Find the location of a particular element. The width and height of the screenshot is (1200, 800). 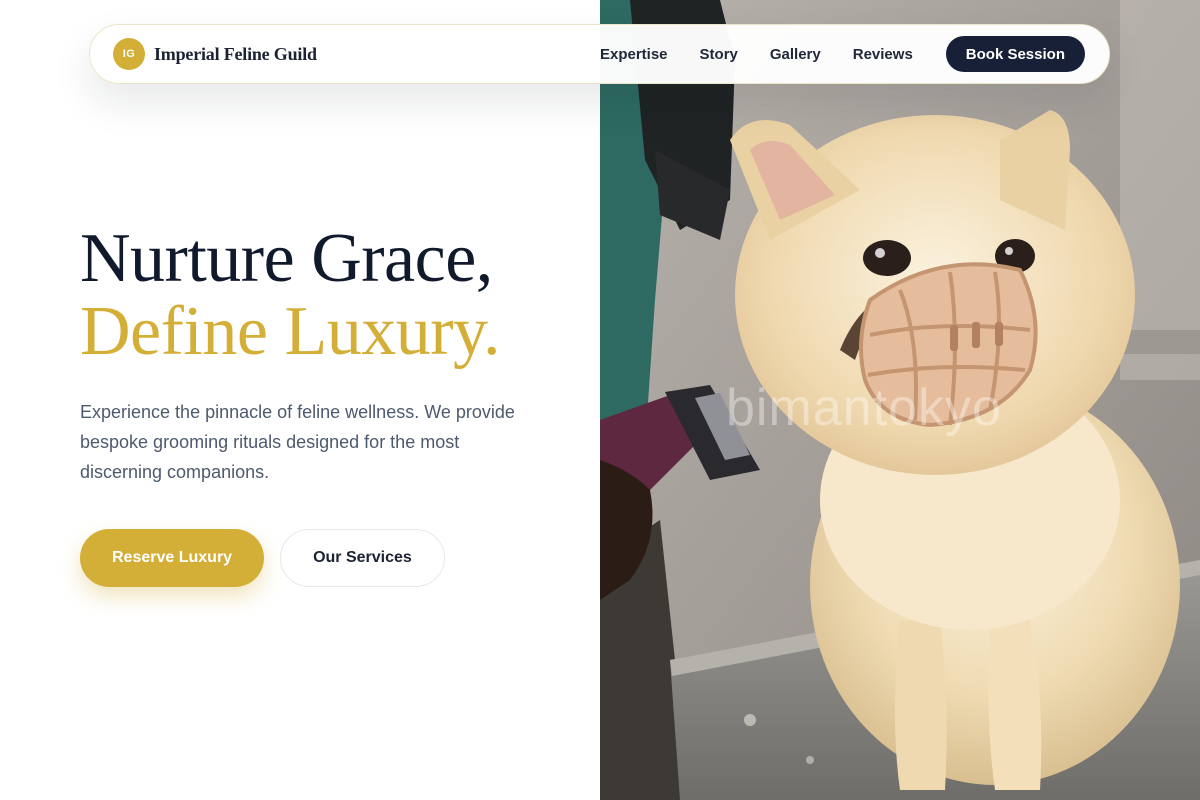

hero-headline: Nurture Grace, Define Luxury. is located at coordinates (330, 295).